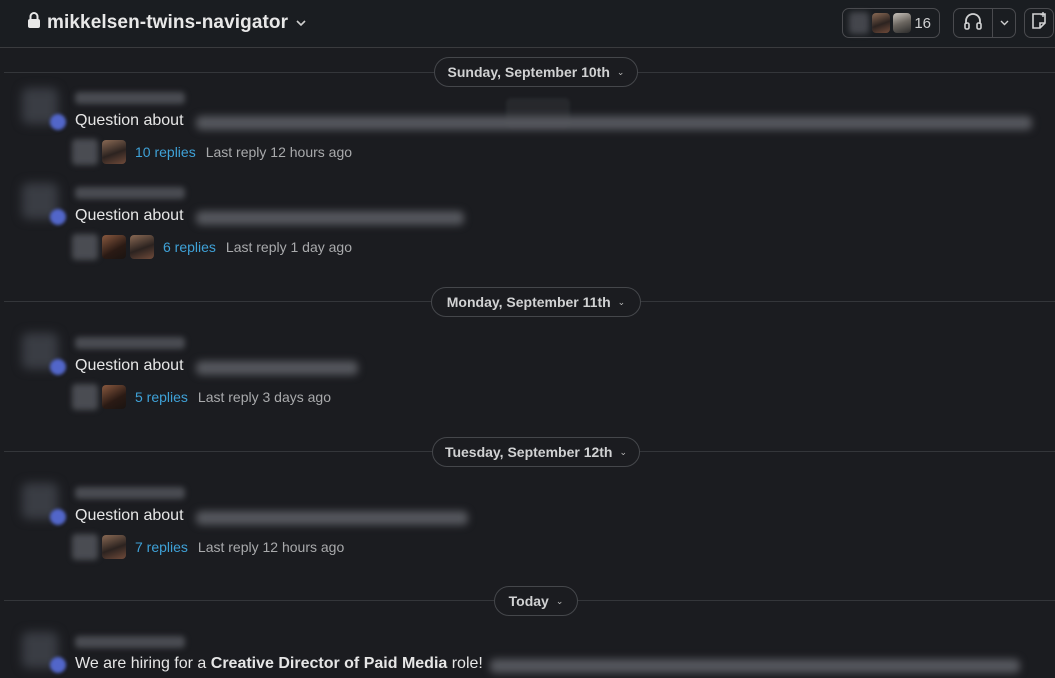 The height and width of the screenshot is (678, 1055). What do you see at coordinates (161, 397) in the screenshot?
I see `thread-replies-link: 5 replies` at bounding box center [161, 397].